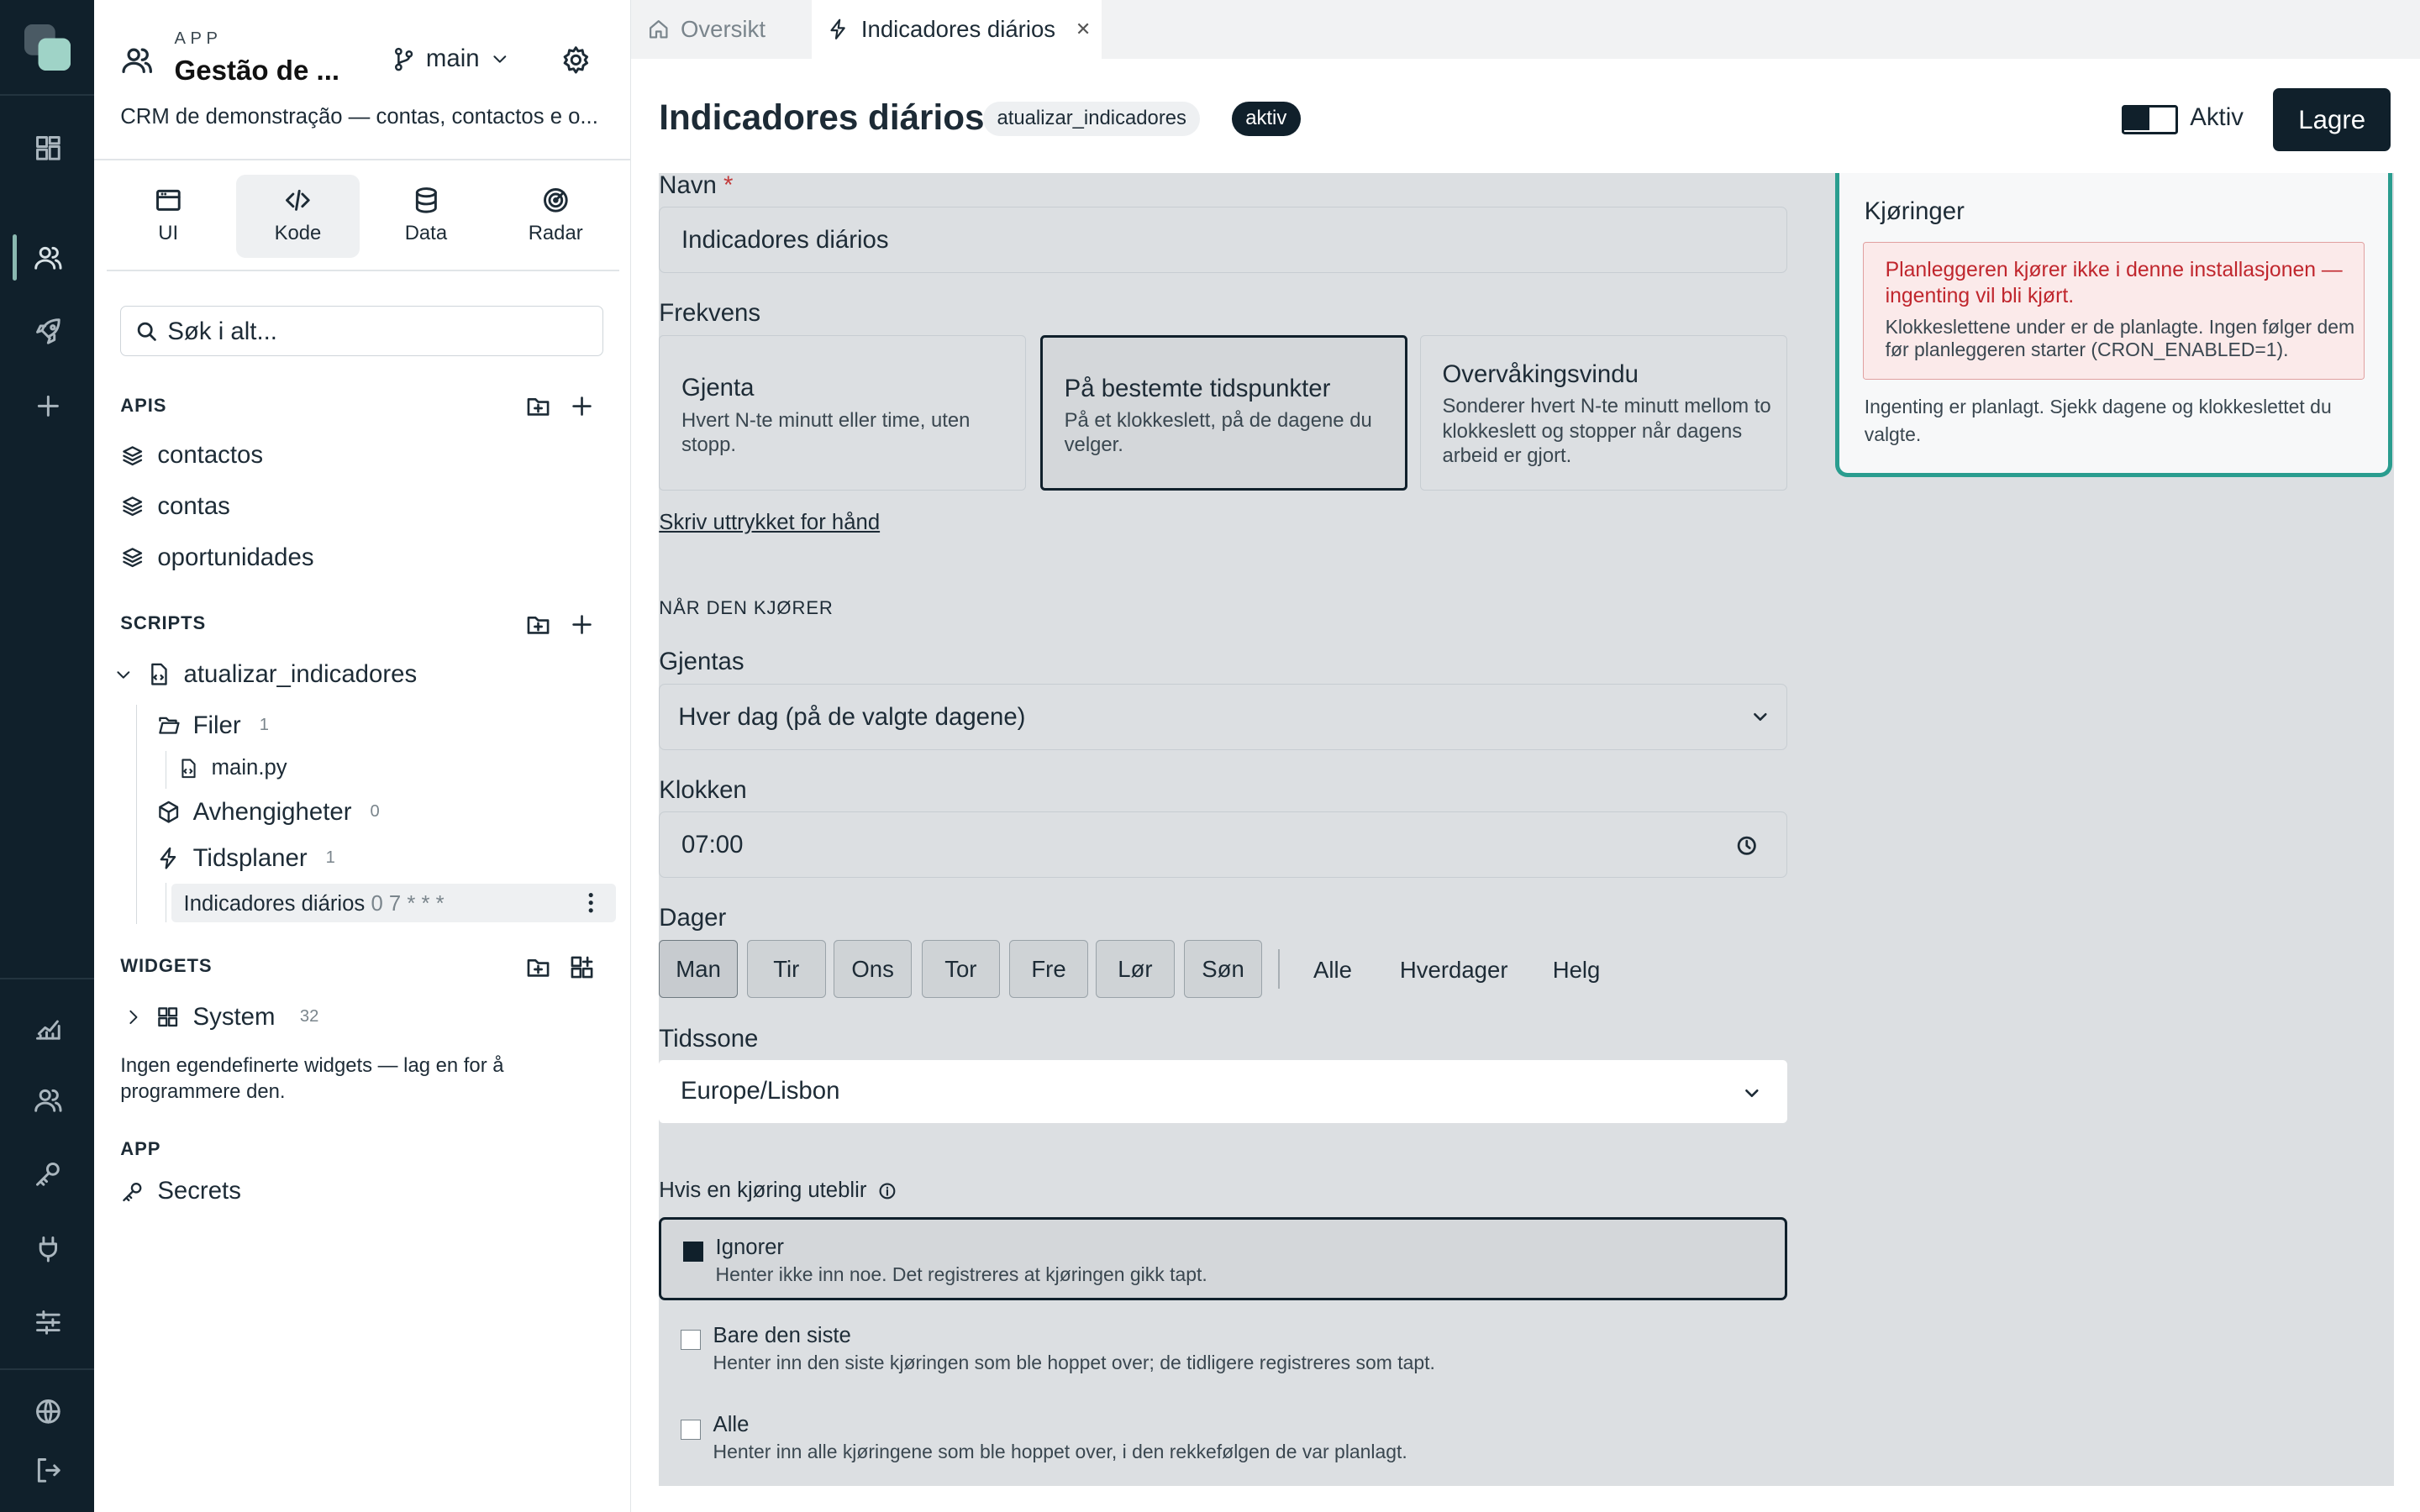 The image size is (2420, 1512). Describe the element at coordinates (698, 969) in the screenshot. I see `day-toggle-mon: Man` at that location.